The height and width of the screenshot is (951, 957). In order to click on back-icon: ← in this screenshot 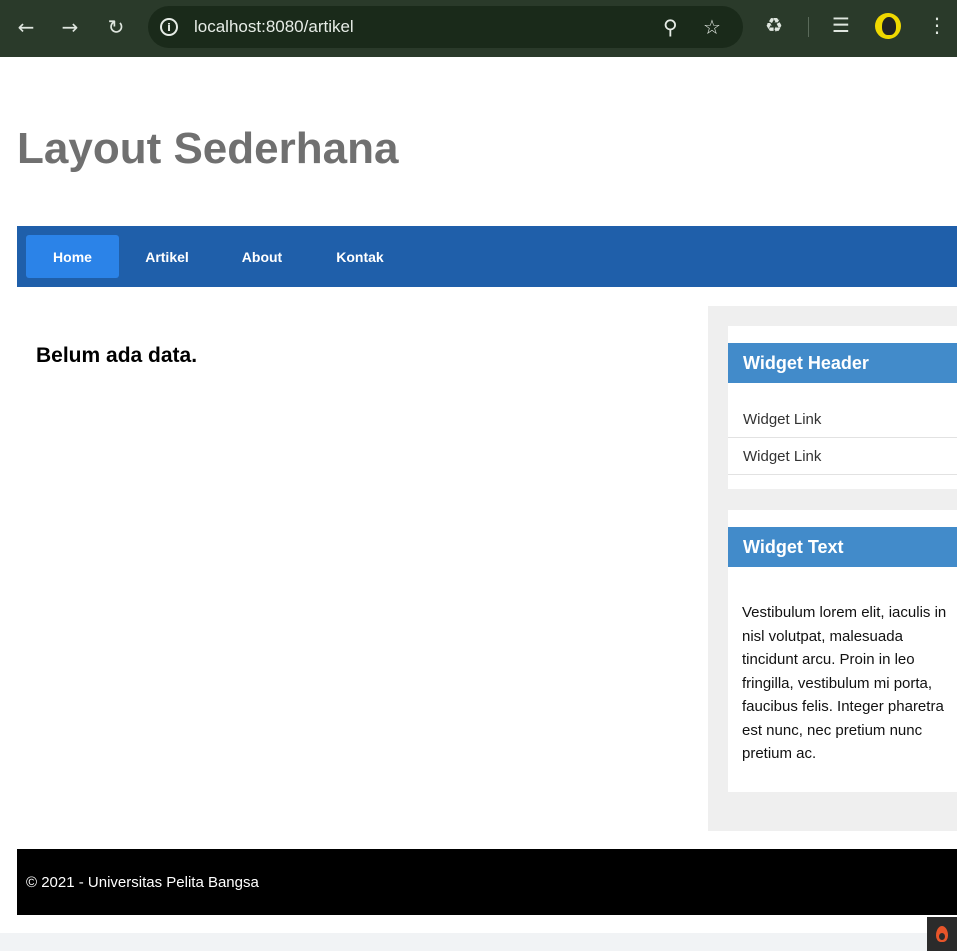, I will do `click(26, 27)`.